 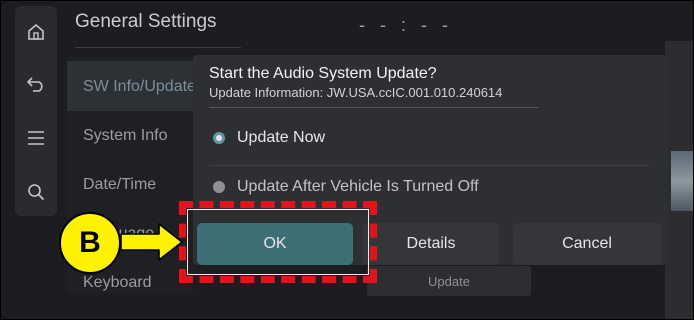 I want to click on callout-badge: B, so click(x=90, y=243).